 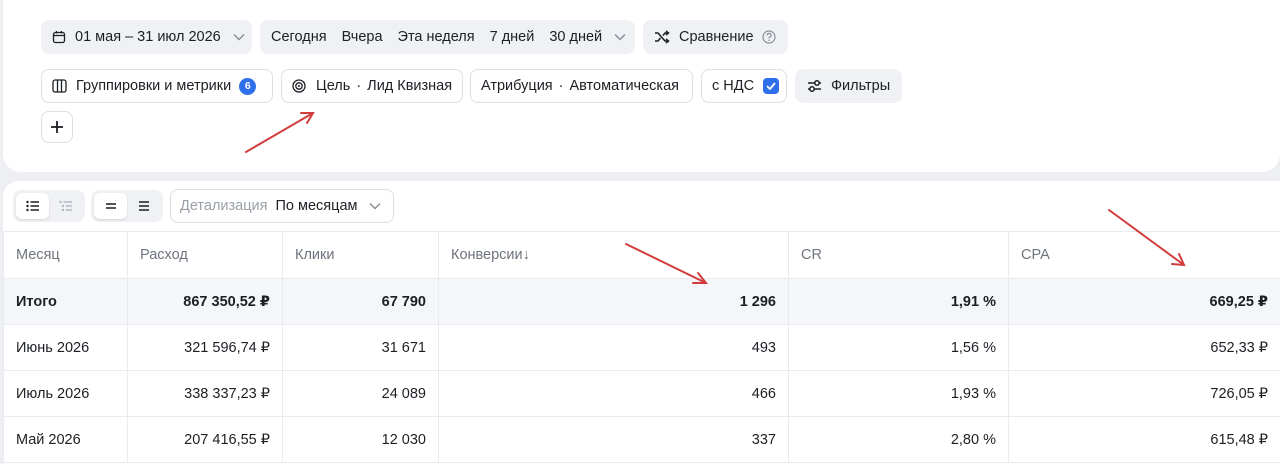 What do you see at coordinates (65, 347) in the screenshot?
I see `cell-month: Июнь 2026` at bounding box center [65, 347].